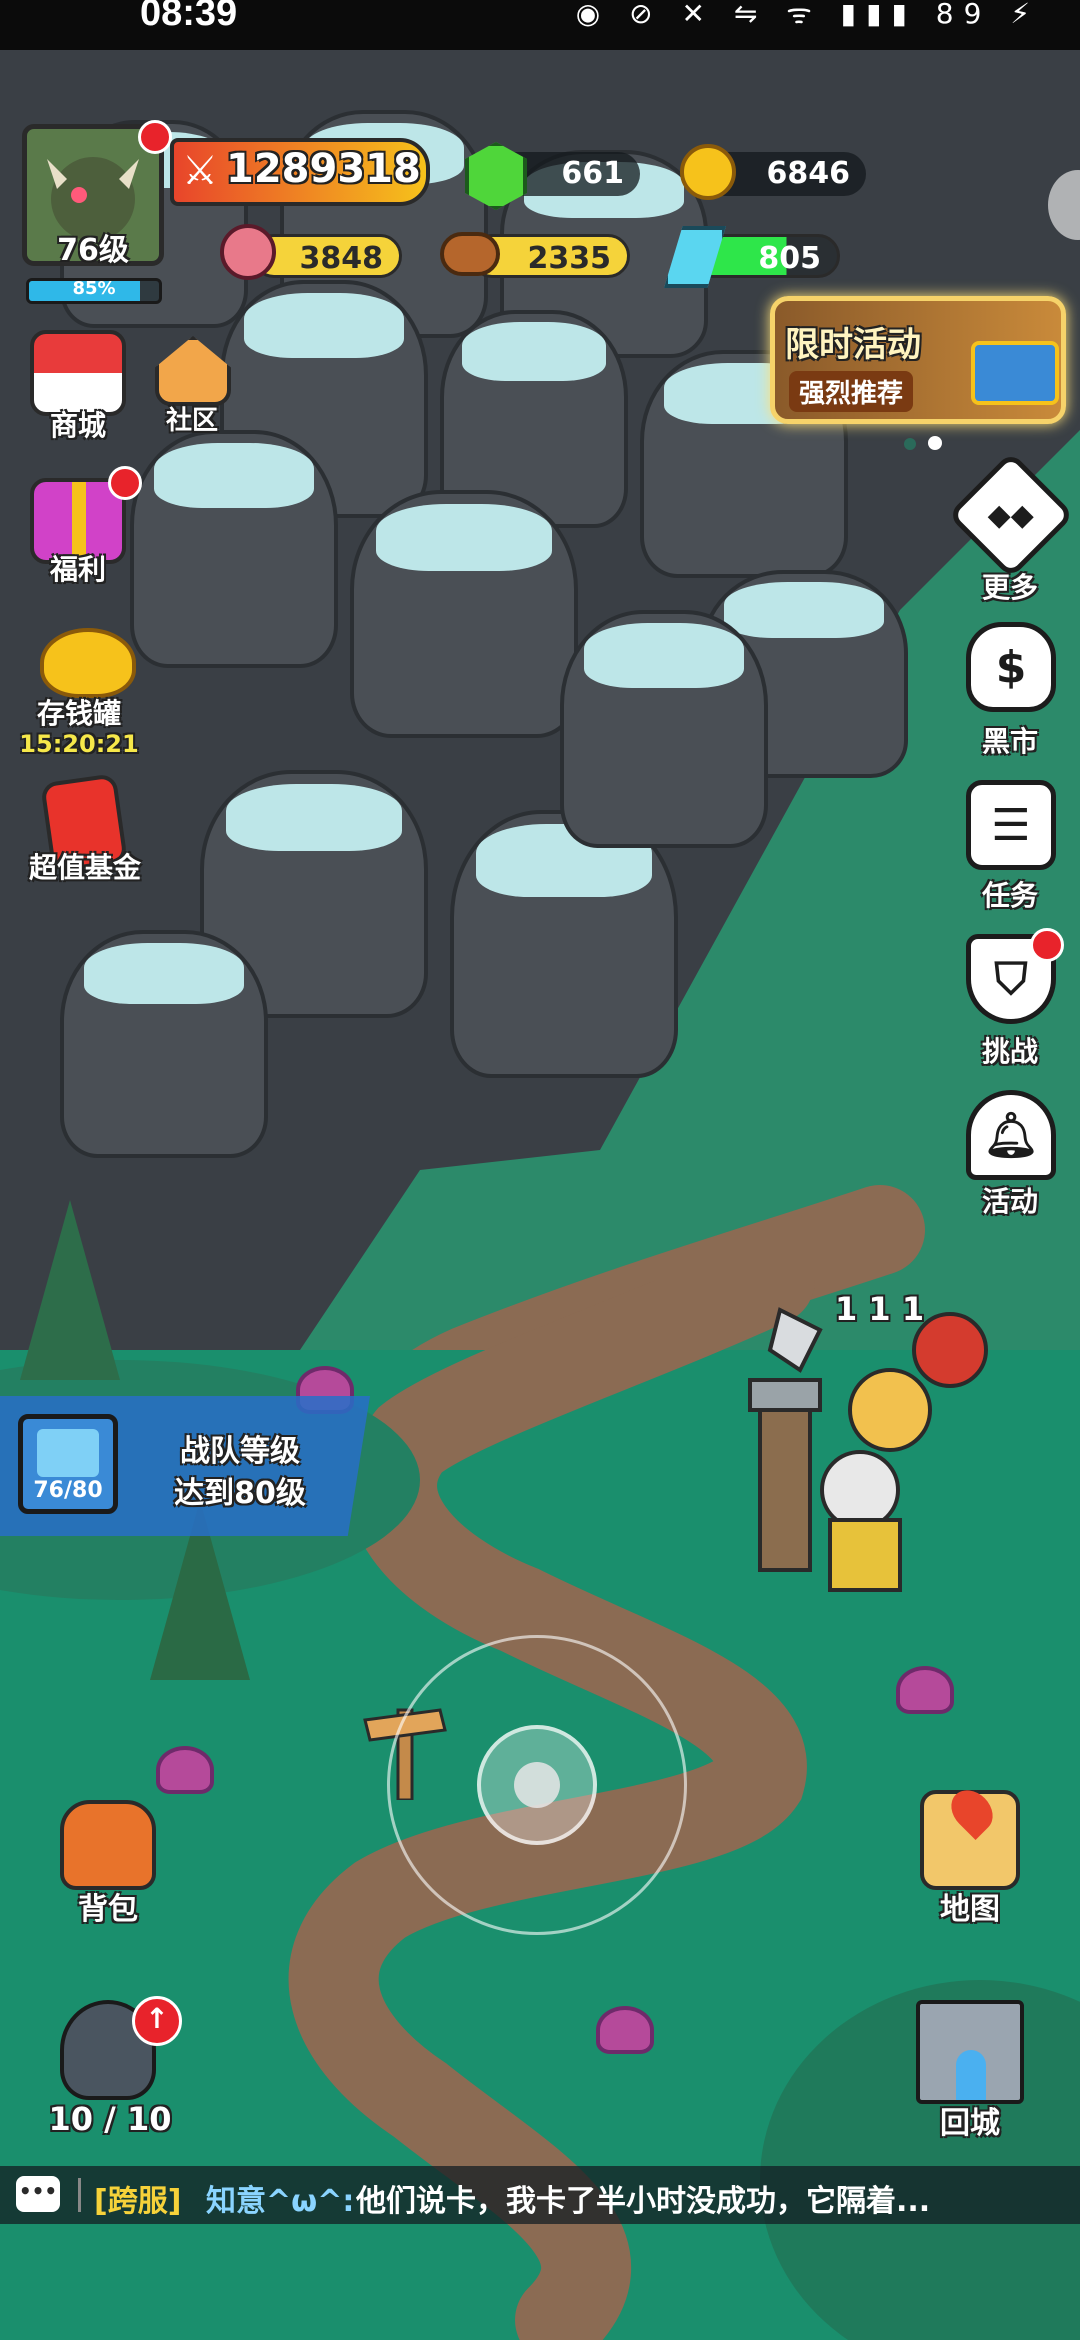  What do you see at coordinates (240, 1451) in the screenshot?
I see `quest-line-1: 战队等级` at bounding box center [240, 1451].